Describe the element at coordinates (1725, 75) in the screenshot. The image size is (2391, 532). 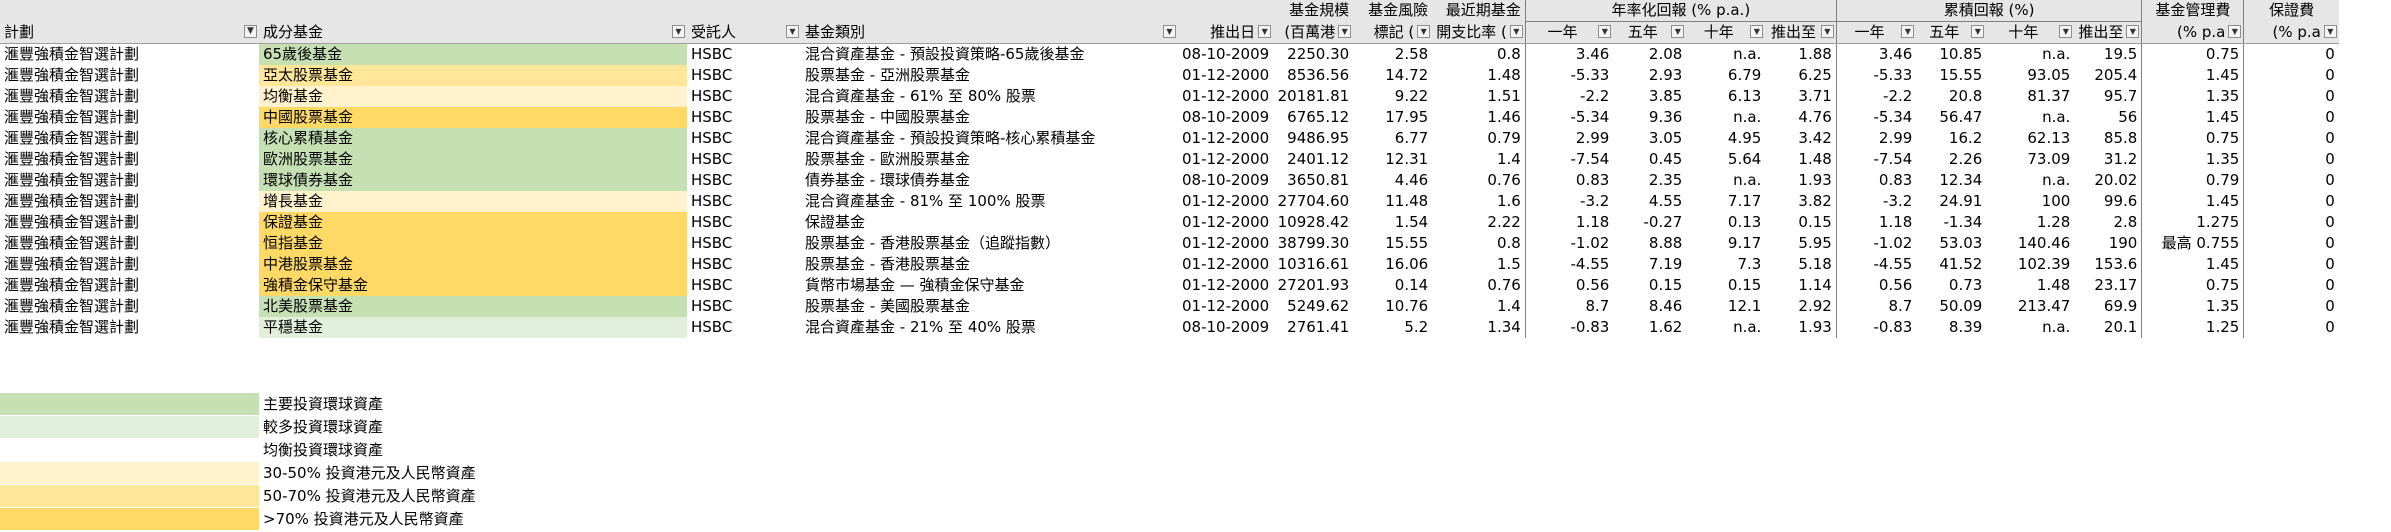
I see `cell-ann-10y: 6.79` at that location.